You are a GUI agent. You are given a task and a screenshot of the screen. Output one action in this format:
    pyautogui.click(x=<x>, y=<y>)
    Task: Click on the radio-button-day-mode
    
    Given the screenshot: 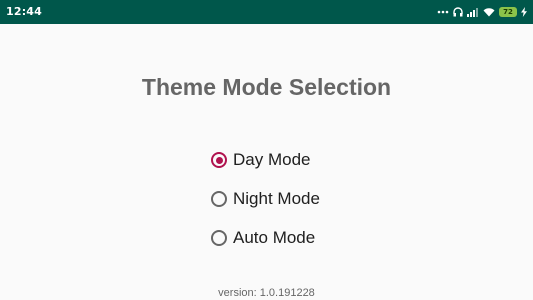 What is the action you would take?
    pyautogui.click(x=219, y=160)
    